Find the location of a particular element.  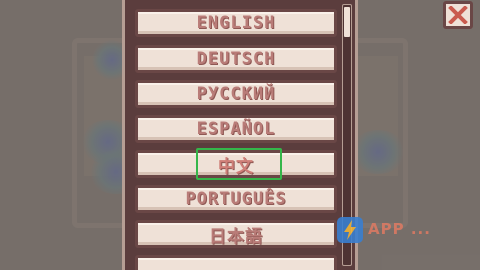

language-label: PORTUGUÊS is located at coordinates (236, 199).